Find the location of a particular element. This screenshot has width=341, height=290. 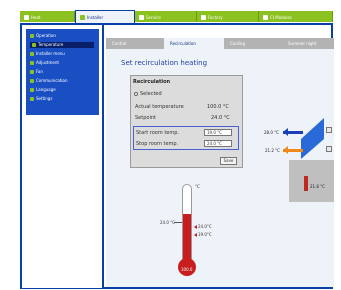

setpoint-label: Setpoint is located at coordinates (145, 118).